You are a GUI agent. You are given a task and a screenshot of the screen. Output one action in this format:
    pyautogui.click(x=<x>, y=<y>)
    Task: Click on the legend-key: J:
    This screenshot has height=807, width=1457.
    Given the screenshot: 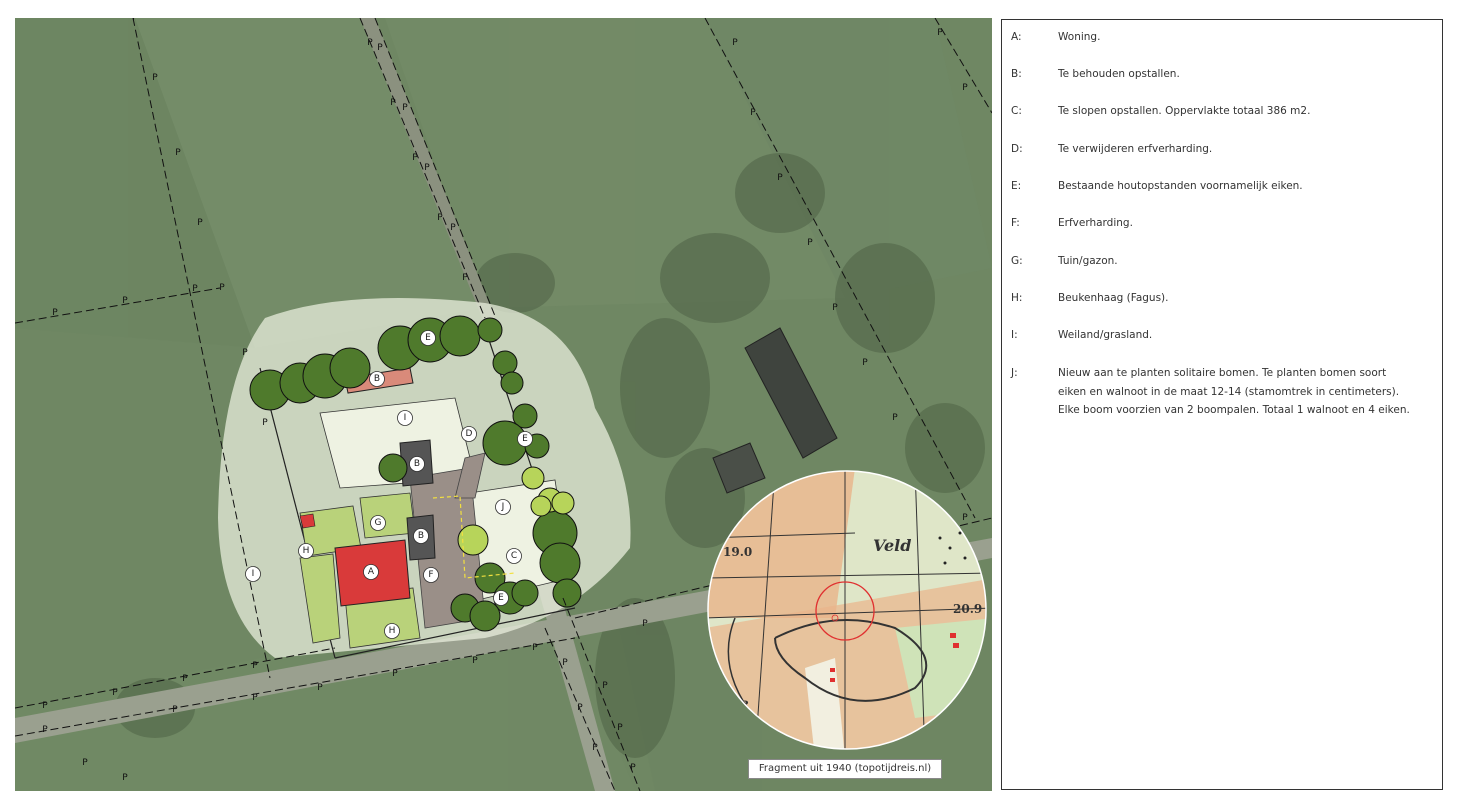 What is the action you would take?
    pyautogui.click(x=1014, y=373)
    